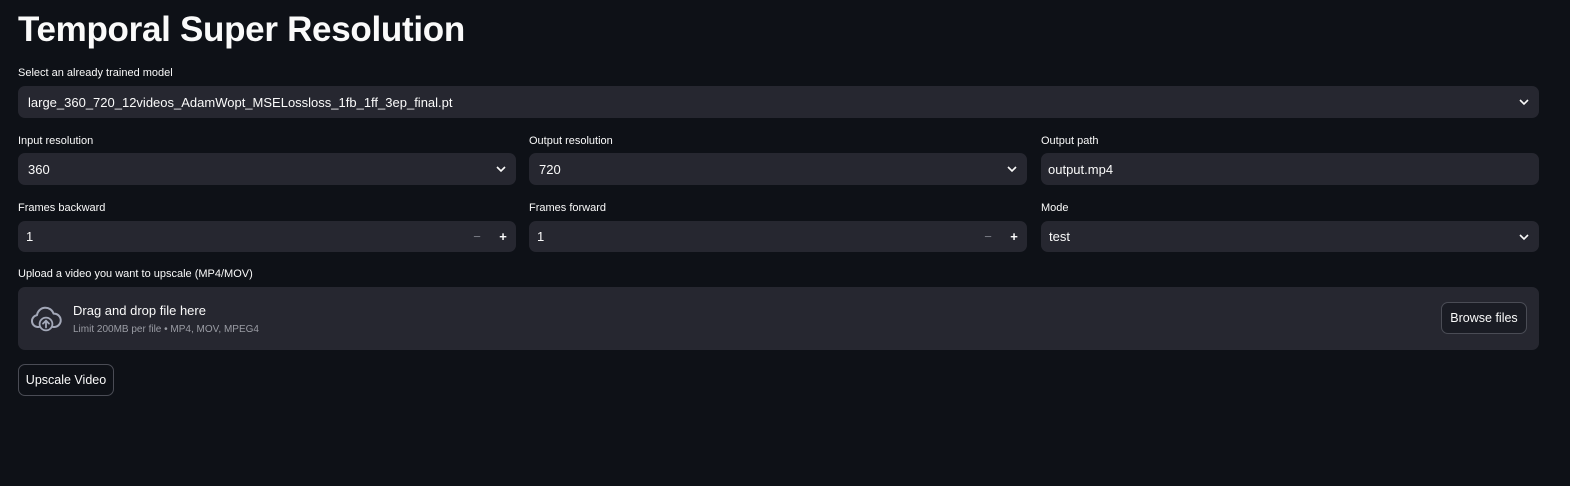  What do you see at coordinates (1014, 237) in the screenshot?
I see `frames-forward-increment-button: +` at bounding box center [1014, 237].